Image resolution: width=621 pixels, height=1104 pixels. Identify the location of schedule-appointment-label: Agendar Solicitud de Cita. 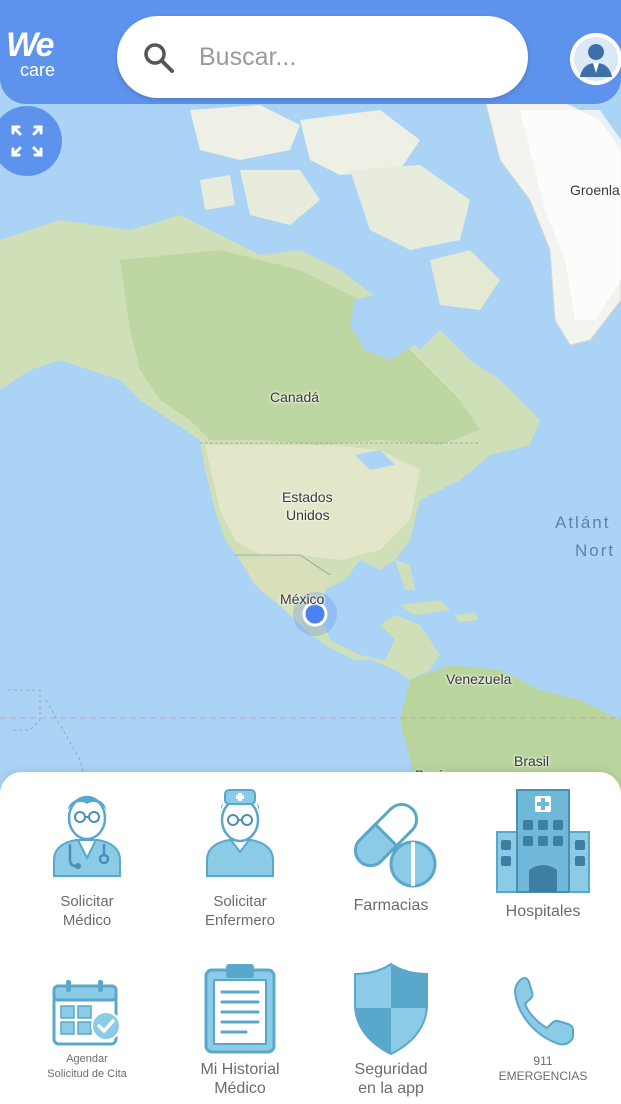
(87, 1066).